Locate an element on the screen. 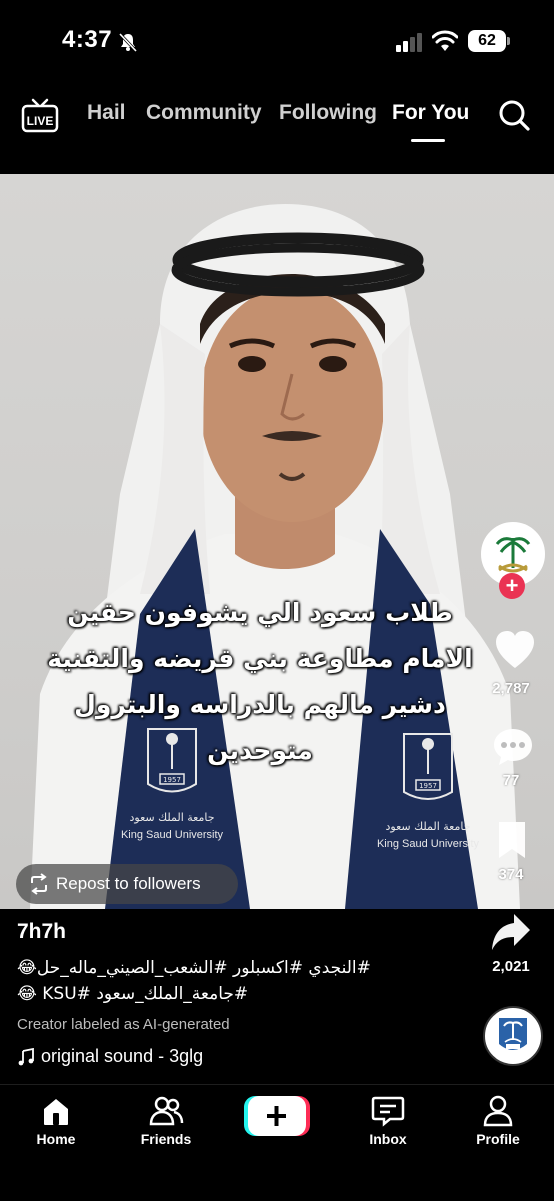 The image size is (554, 1201). bookmark-icon is located at coordinates (512, 840).